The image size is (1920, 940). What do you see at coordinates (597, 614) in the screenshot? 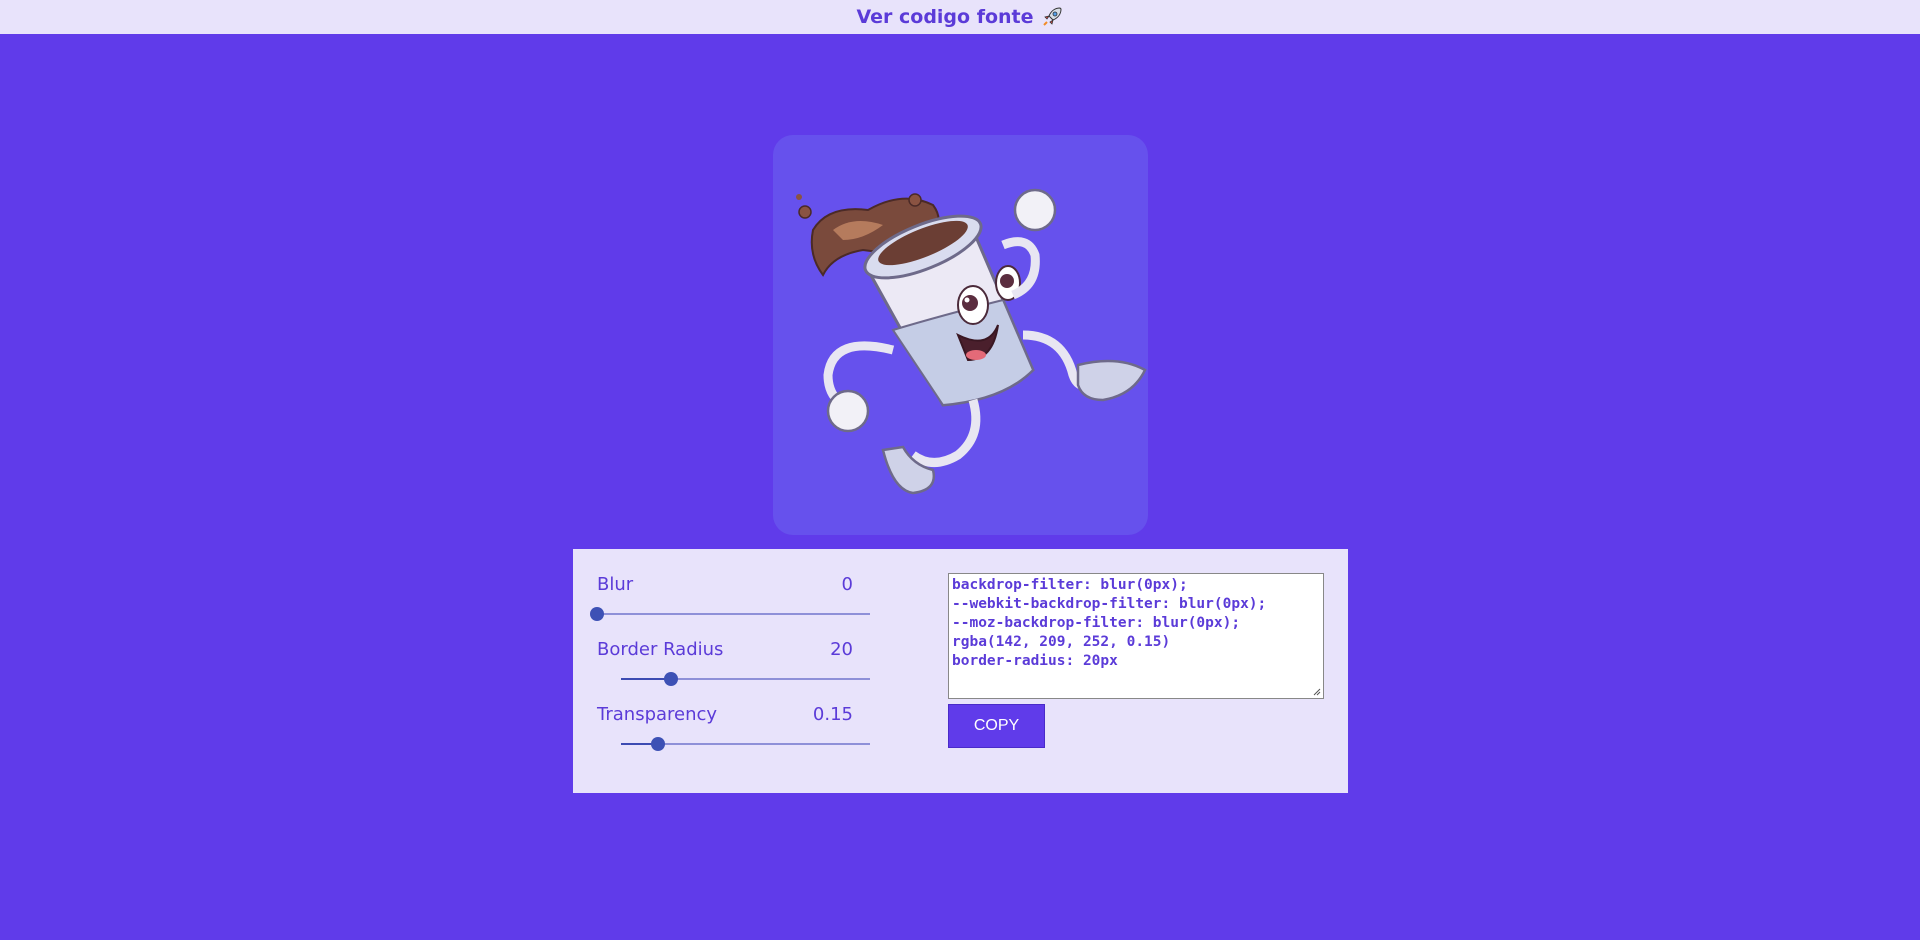
I see `blur-slider-thumb` at bounding box center [597, 614].